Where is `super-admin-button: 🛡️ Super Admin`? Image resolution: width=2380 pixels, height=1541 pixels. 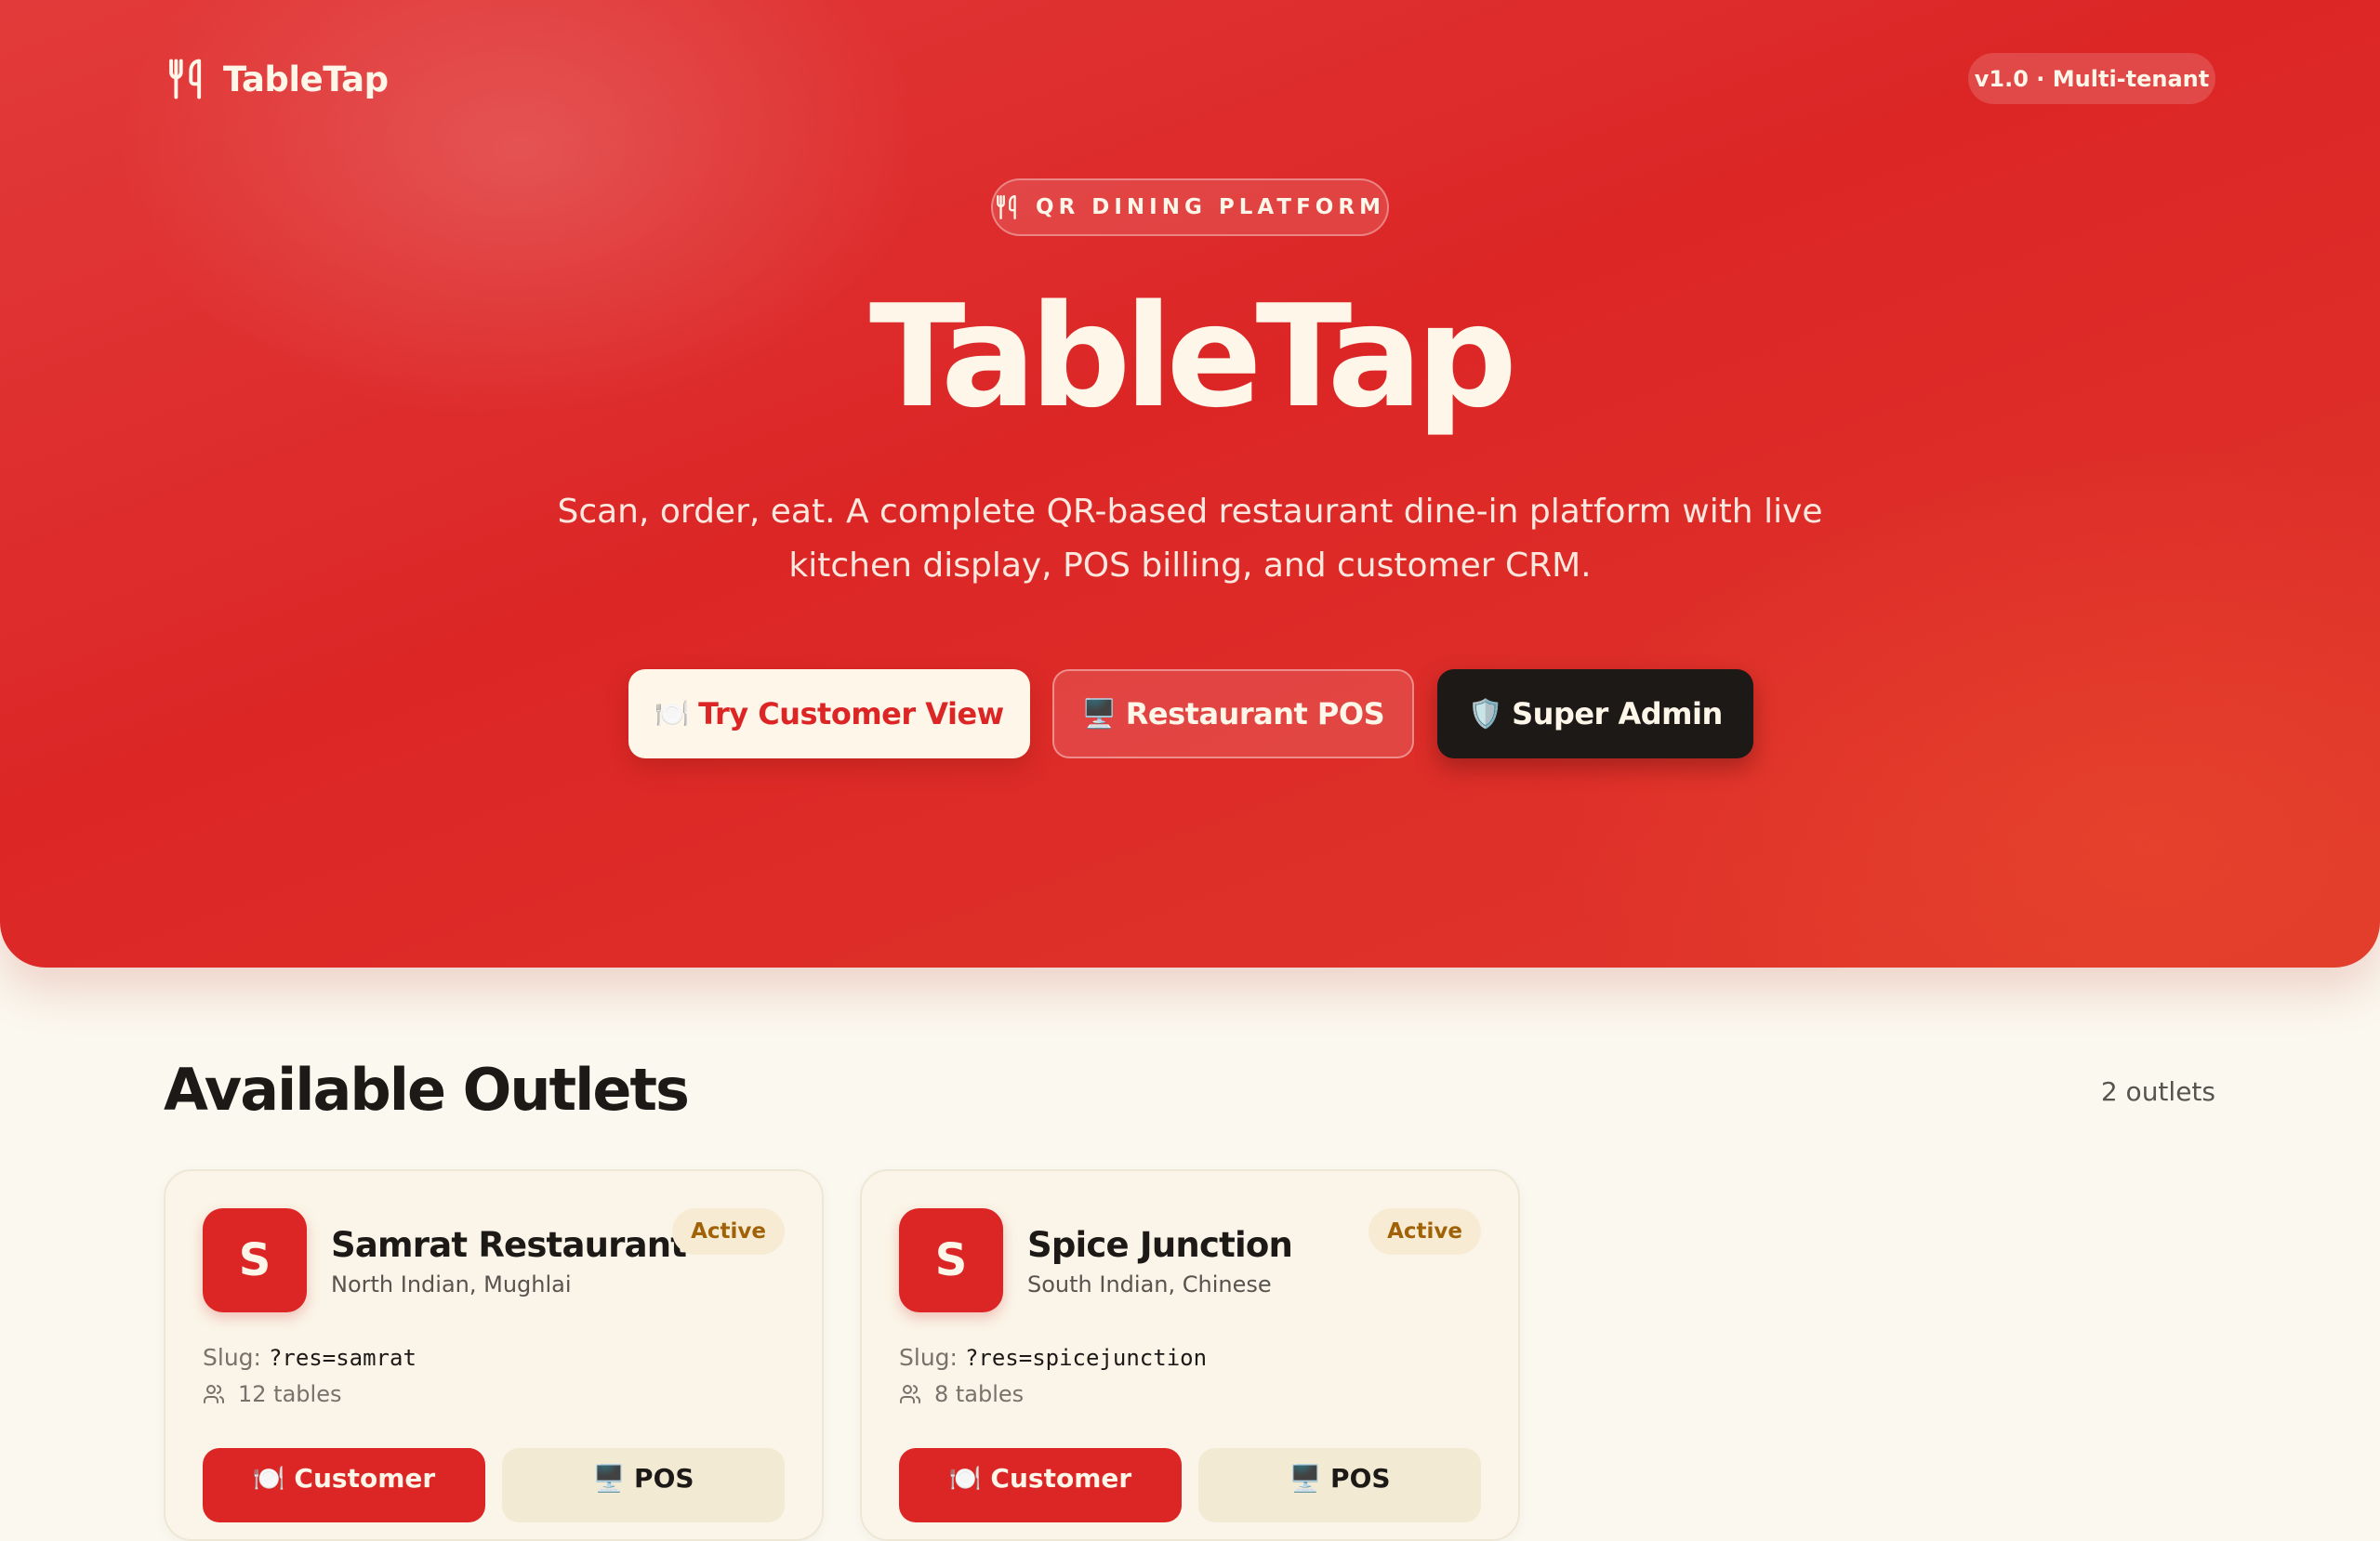
super-admin-button: 🛡️ Super Admin is located at coordinates (1595, 713).